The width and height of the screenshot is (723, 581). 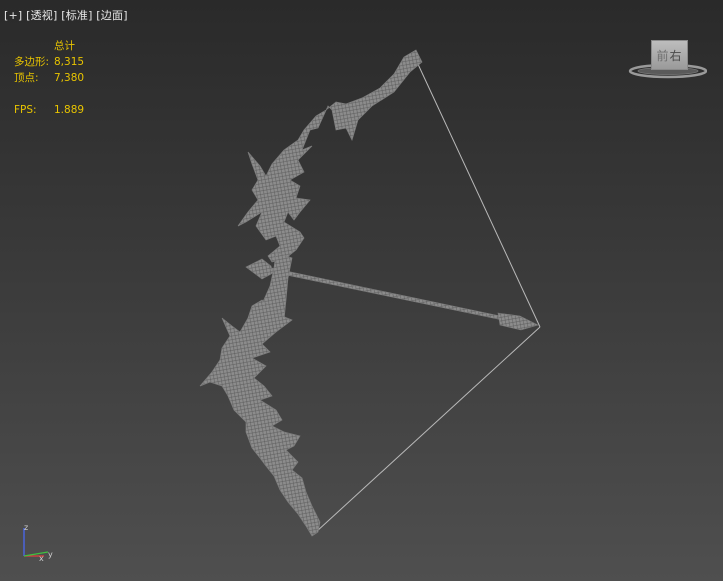 I want to click on viewcube-face: 前右, so click(x=669, y=55).